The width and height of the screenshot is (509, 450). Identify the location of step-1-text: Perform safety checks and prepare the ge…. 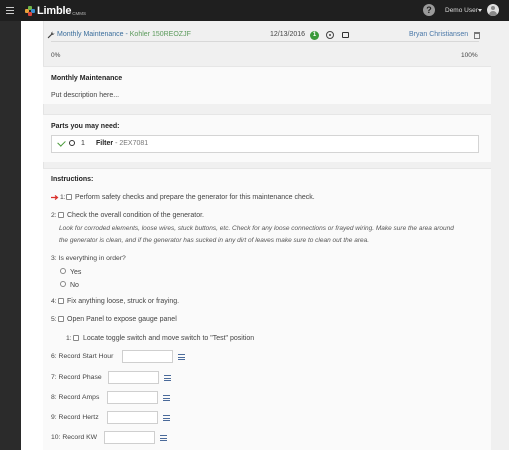
(195, 197).